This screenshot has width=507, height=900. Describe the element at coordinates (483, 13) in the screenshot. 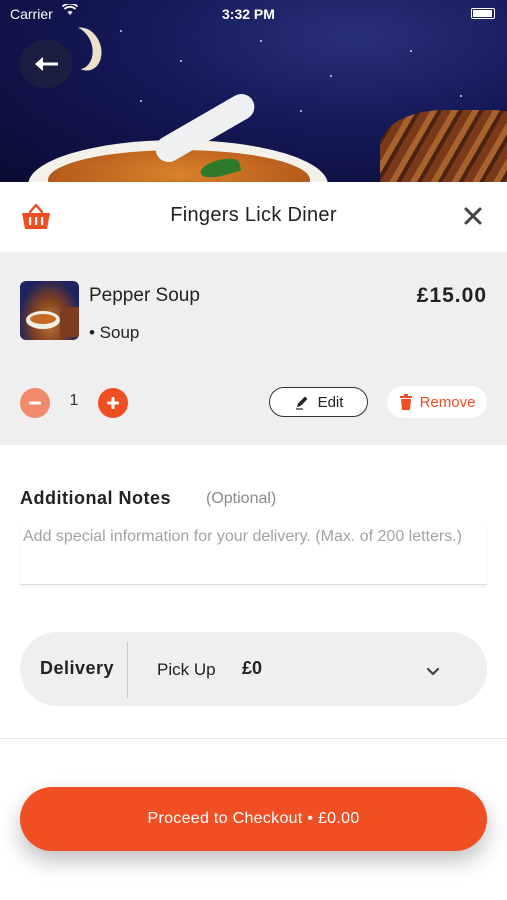

I see `battery-icon` at that location.